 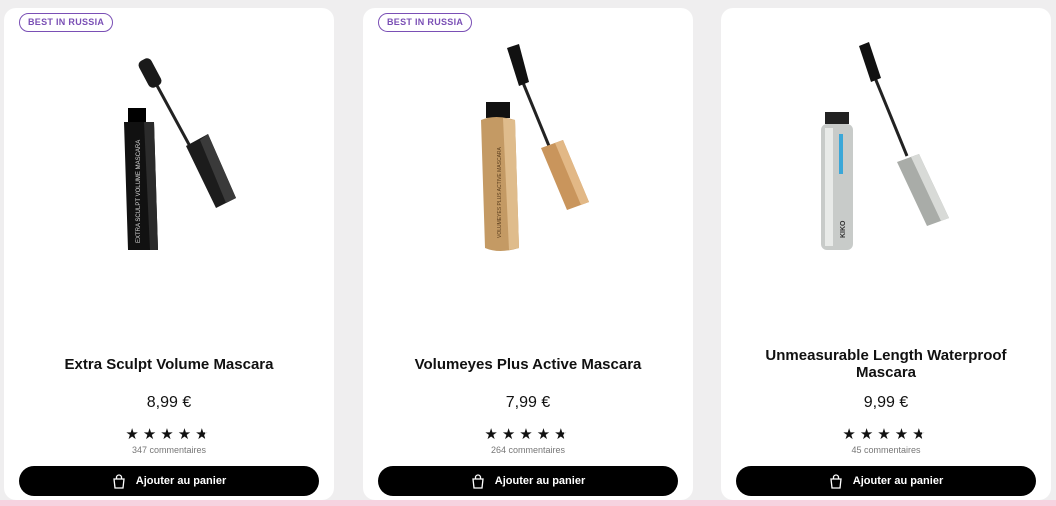 What do you see at coordinates (886, 402) in the screenshot?
I see `product-price: 9,99 €` at bounding box center [886, 402].